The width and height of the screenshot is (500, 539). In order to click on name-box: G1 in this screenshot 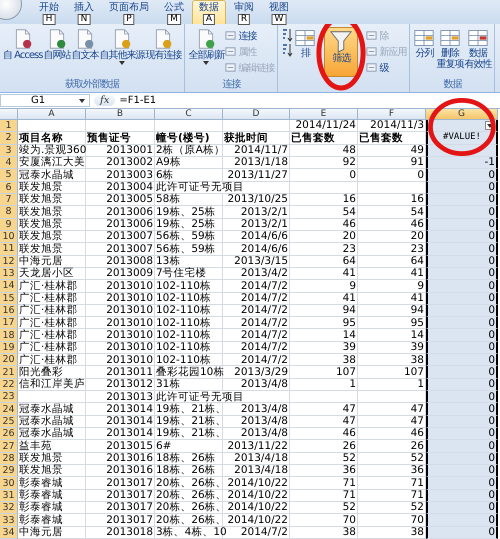, I will do `click(45, 100)`.